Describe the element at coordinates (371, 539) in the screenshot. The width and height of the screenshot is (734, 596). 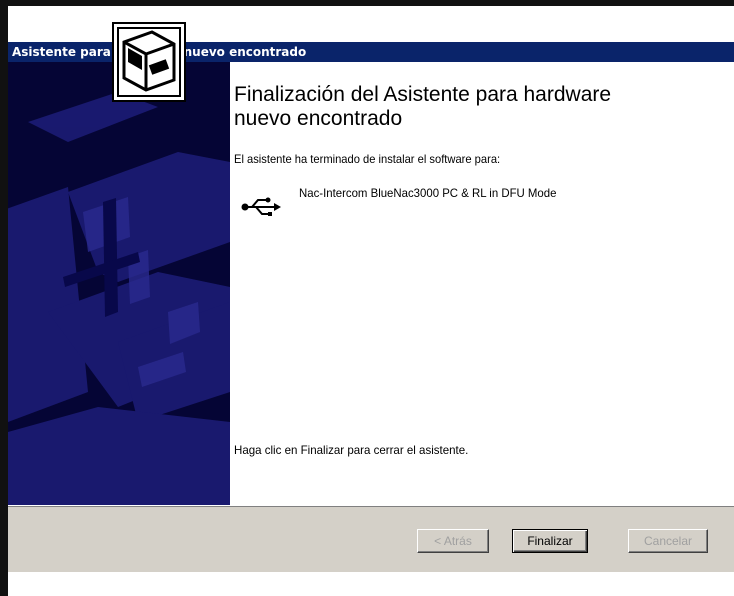
I see `wizard-button-bar: < Atrás Finalizar Cancelar` at that location.